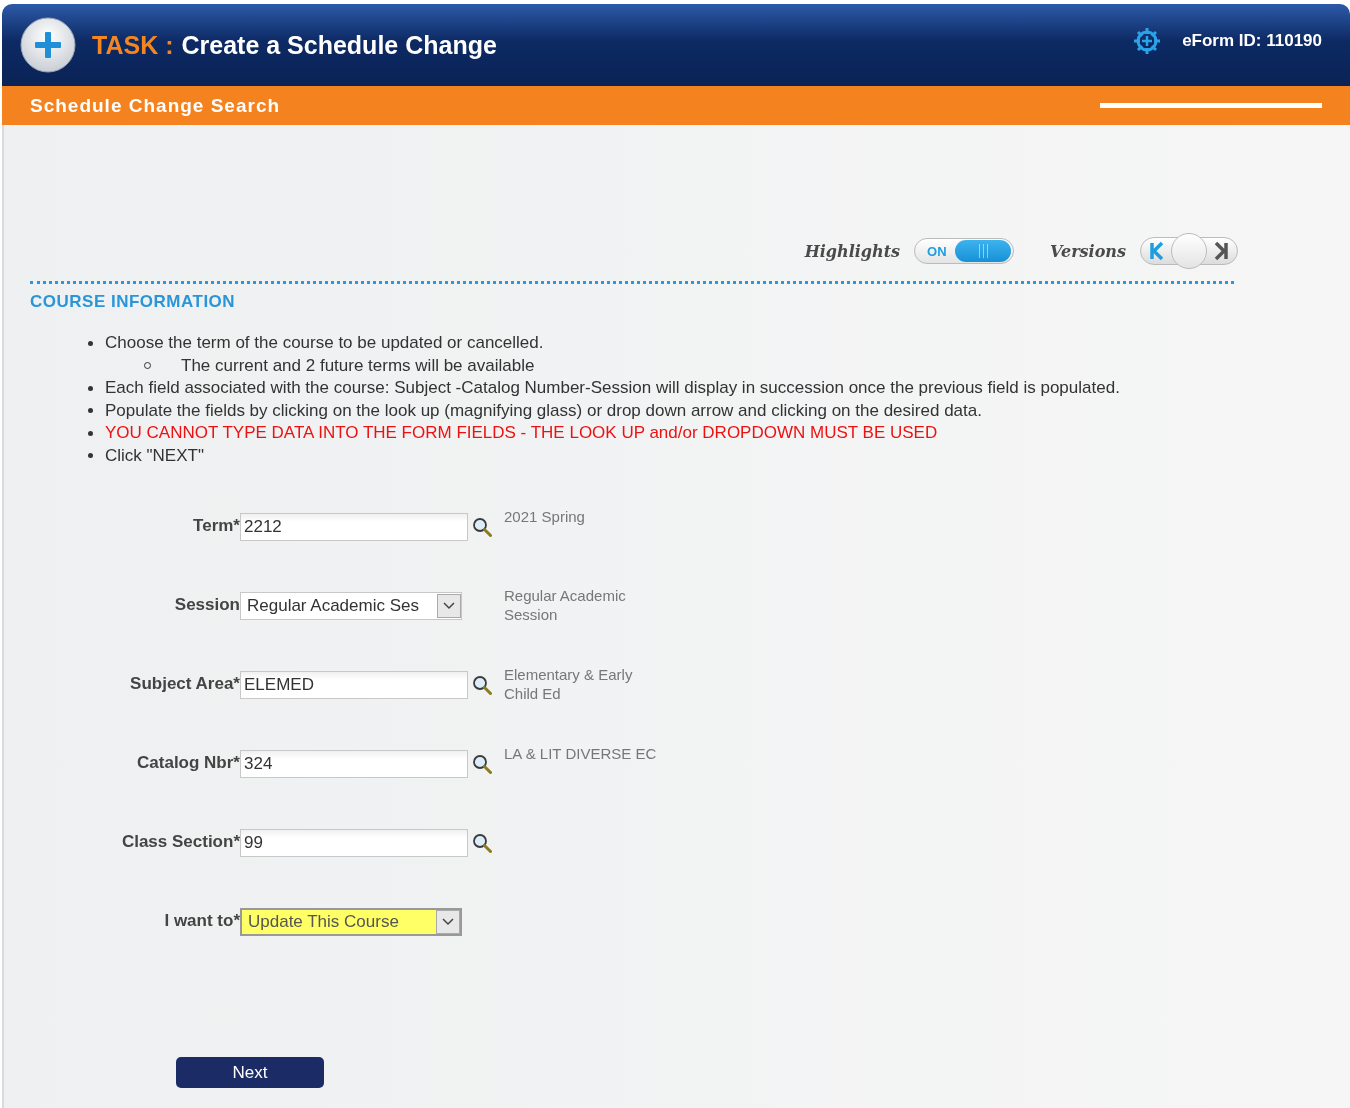 Image resolution: width=1350 pixels, height=1108 pixels. Describe the element at coordinates (188, 762) in the screenshot. I see `field-label: Catalog Nbr*` at that location.